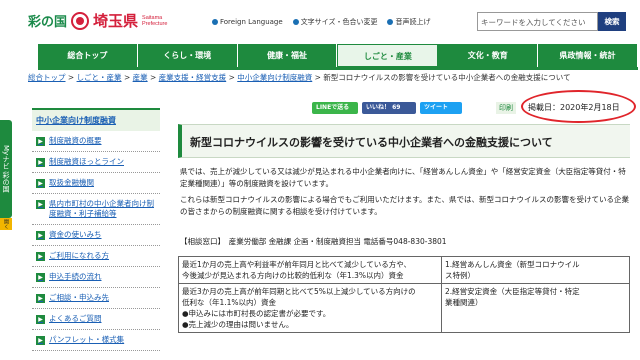 The height and width of the screenshot is (360, 640). I want to click on read-aloud-label: 音声読上げ, so click(413, 22).